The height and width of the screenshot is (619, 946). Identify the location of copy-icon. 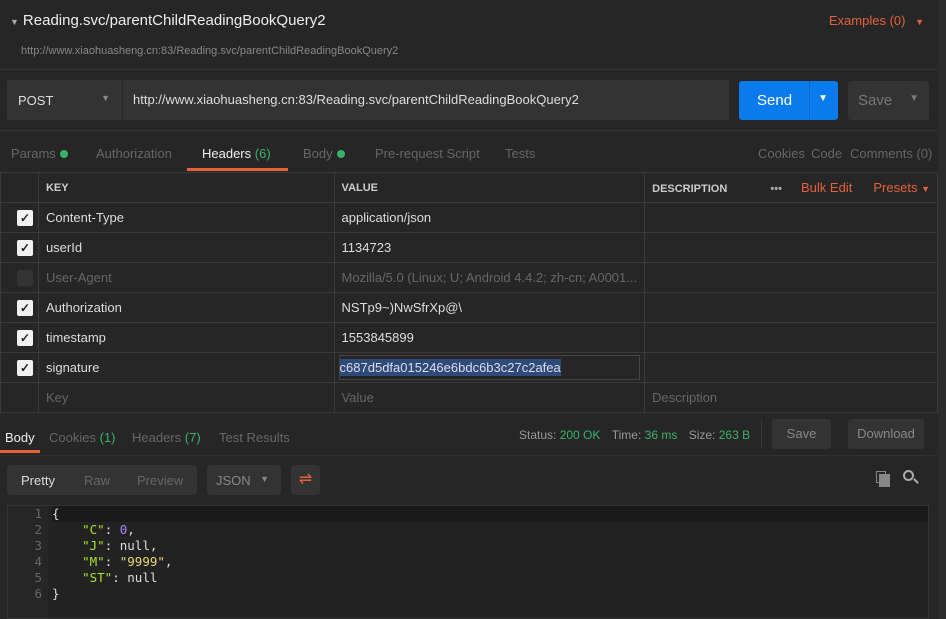
(883, 479).